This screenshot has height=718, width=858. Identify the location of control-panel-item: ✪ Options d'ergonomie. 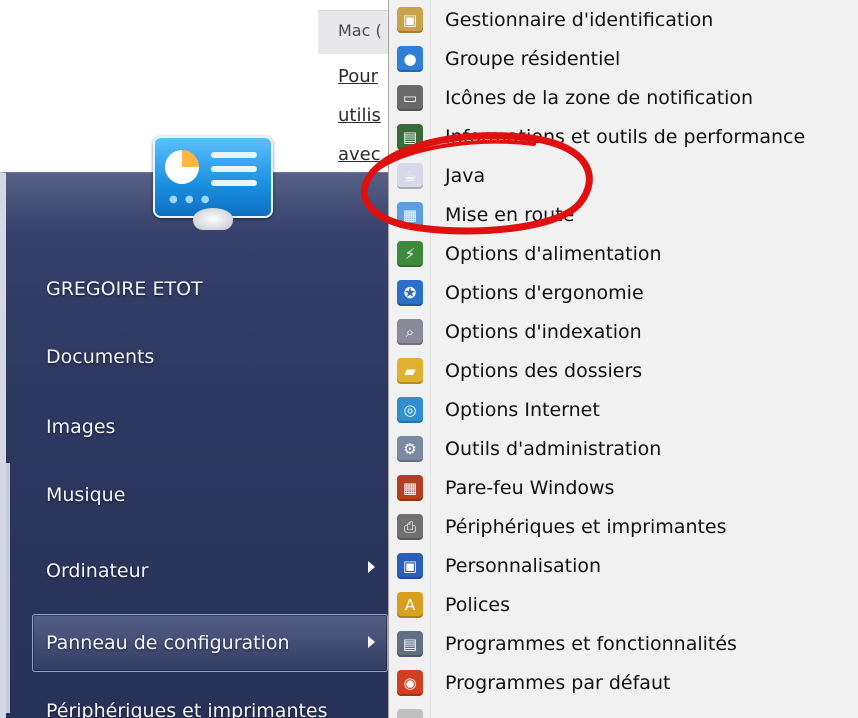
(623, 294).